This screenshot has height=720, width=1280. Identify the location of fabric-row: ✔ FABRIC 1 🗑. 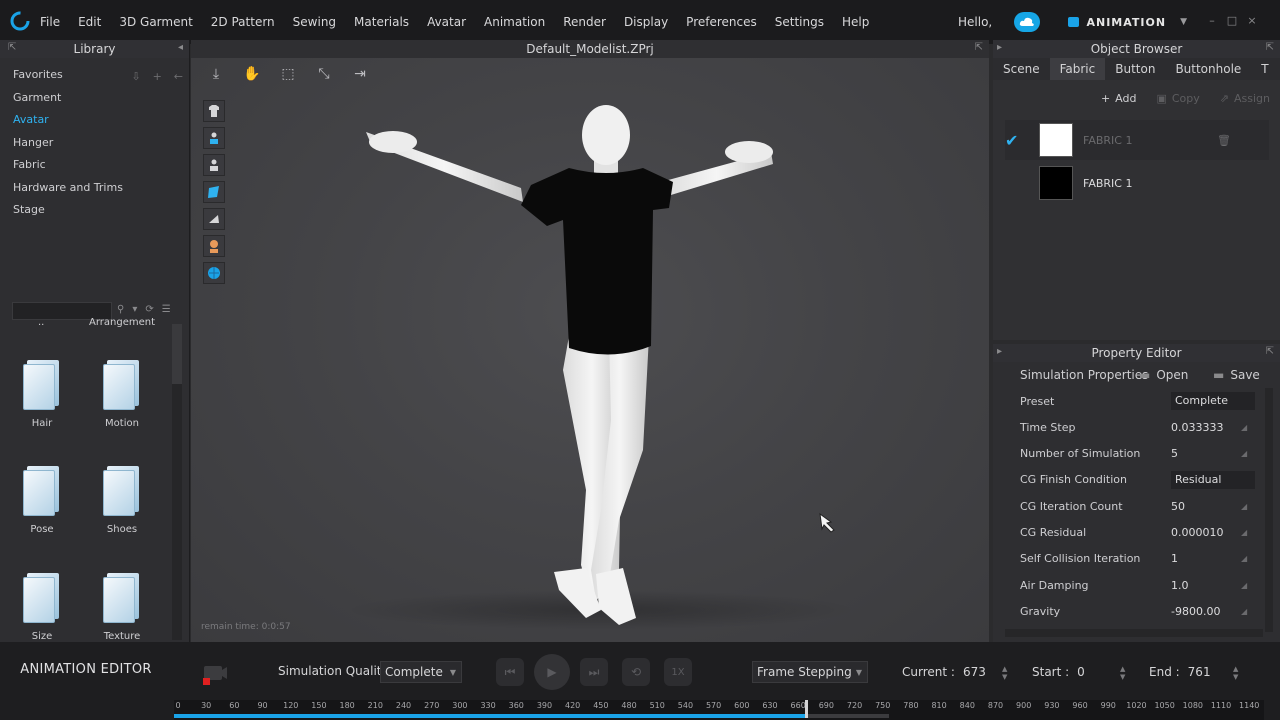
(1137, 140).